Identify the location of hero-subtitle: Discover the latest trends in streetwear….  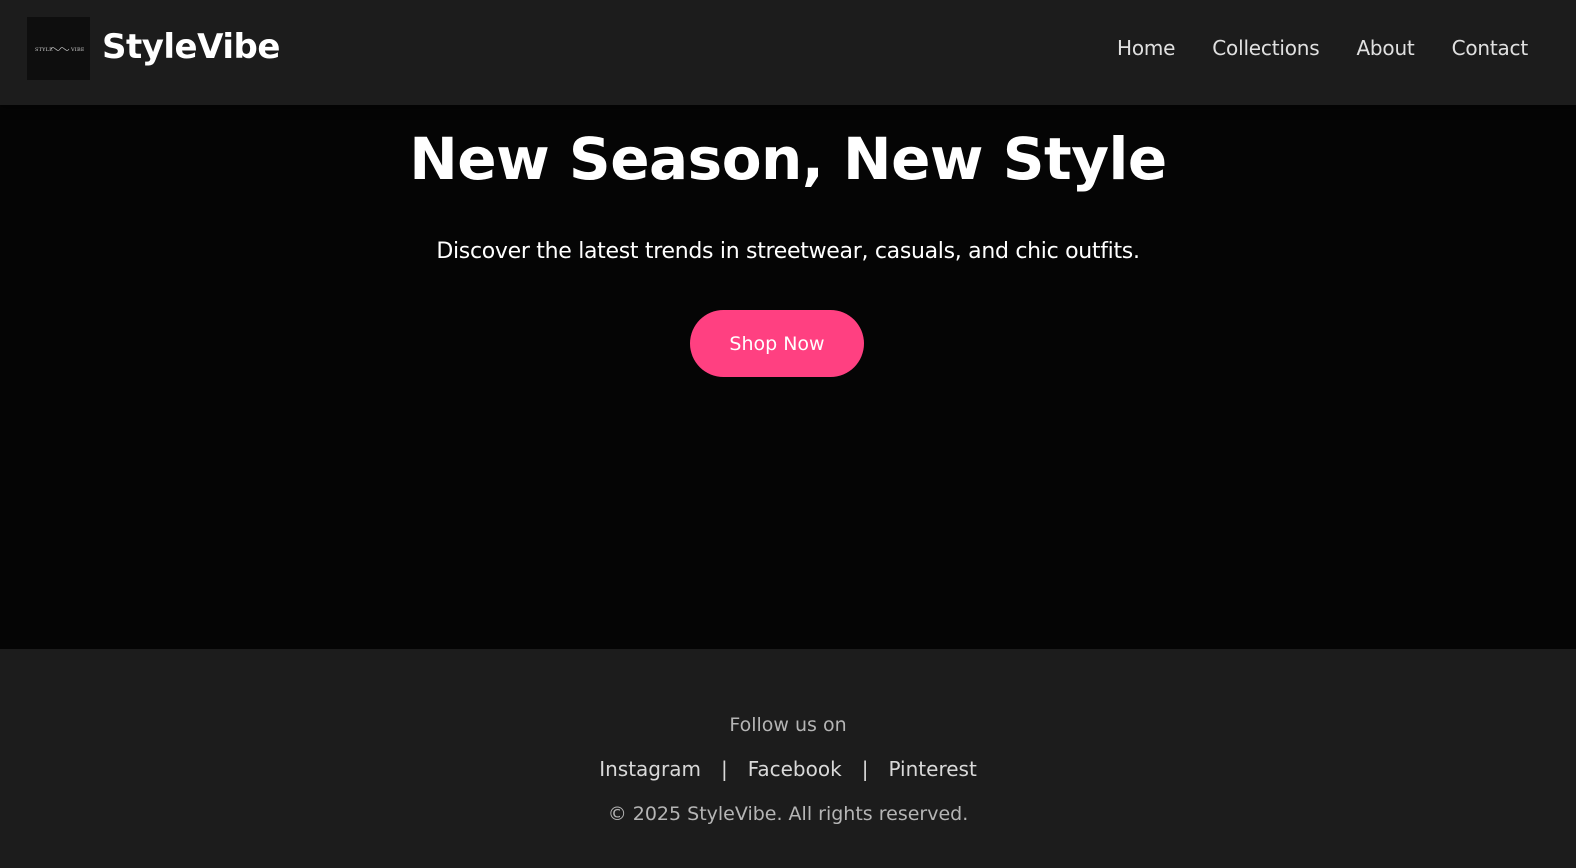
(788, 251).